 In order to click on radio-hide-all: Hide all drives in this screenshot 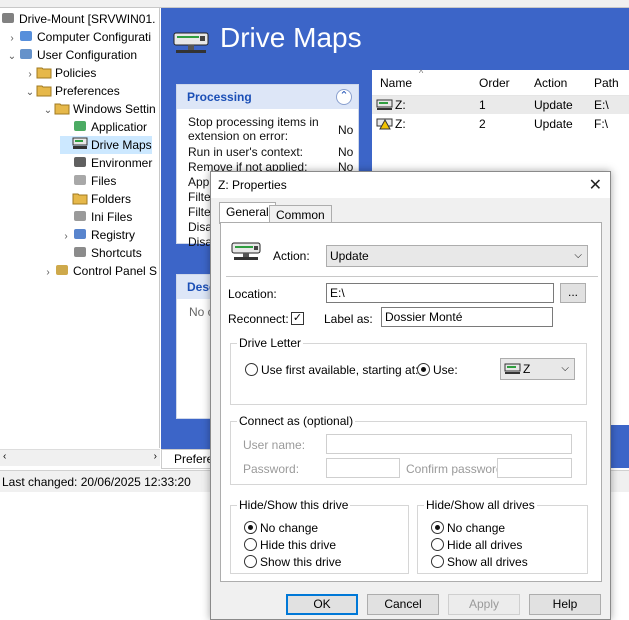, I will do `click(476, 545)`.